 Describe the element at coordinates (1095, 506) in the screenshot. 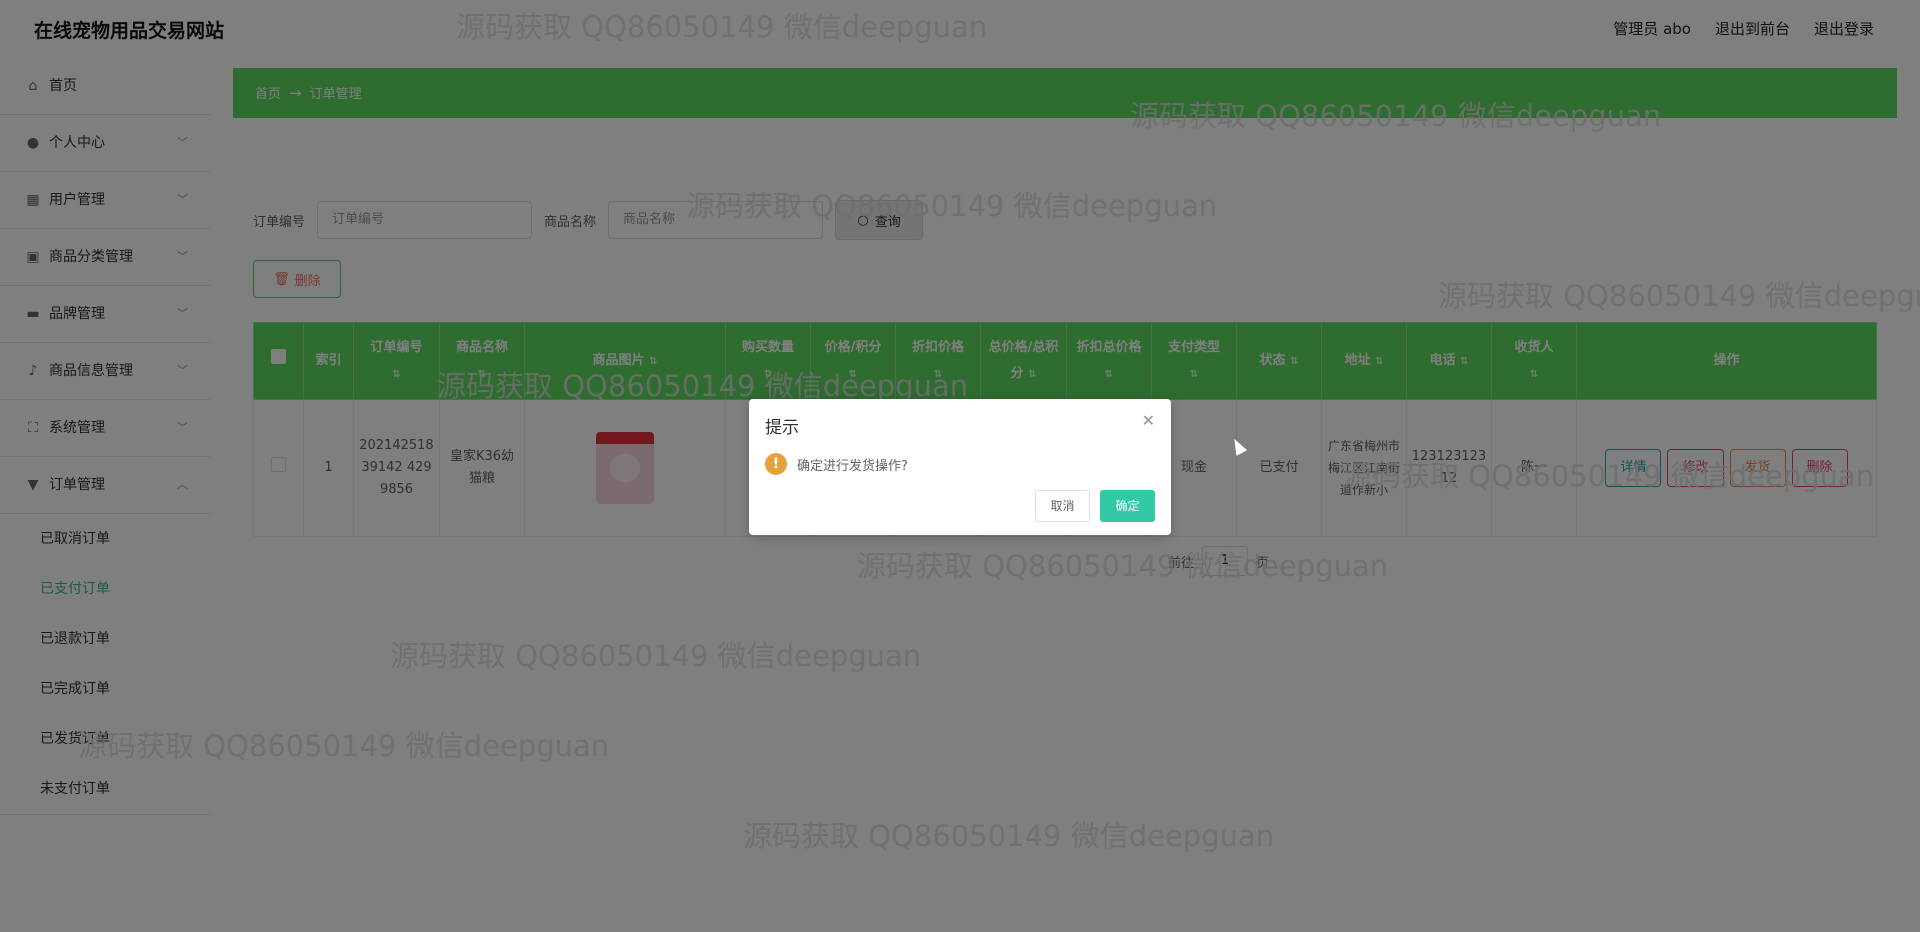

I see `dialog-buttons: 取消 确定` at that location.